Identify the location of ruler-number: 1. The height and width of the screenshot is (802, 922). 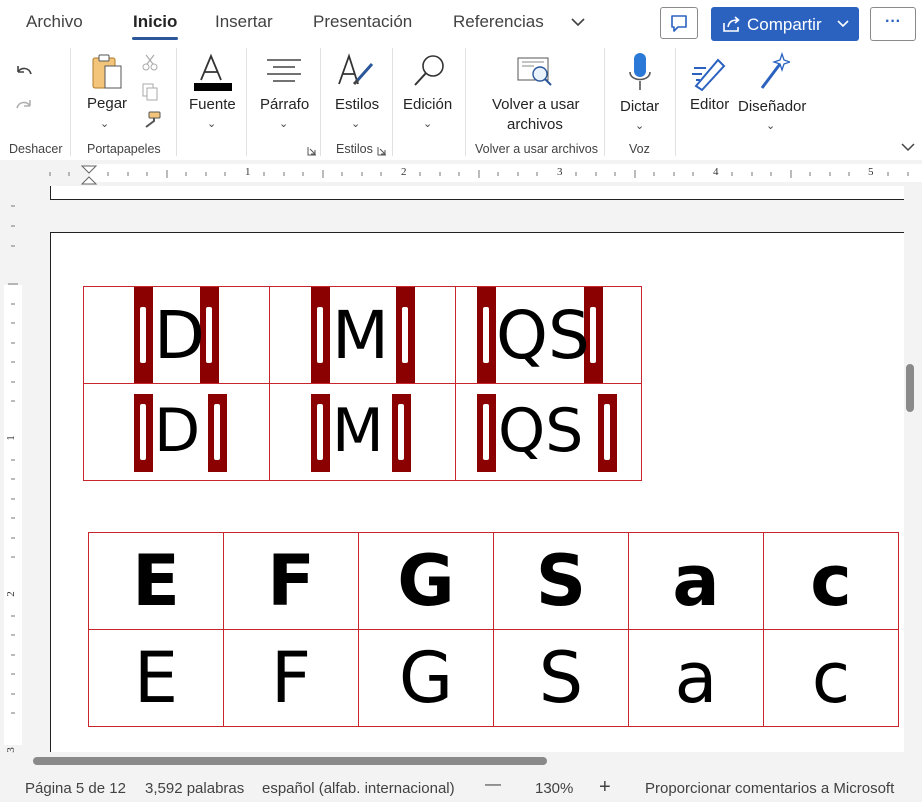
(248, 172).